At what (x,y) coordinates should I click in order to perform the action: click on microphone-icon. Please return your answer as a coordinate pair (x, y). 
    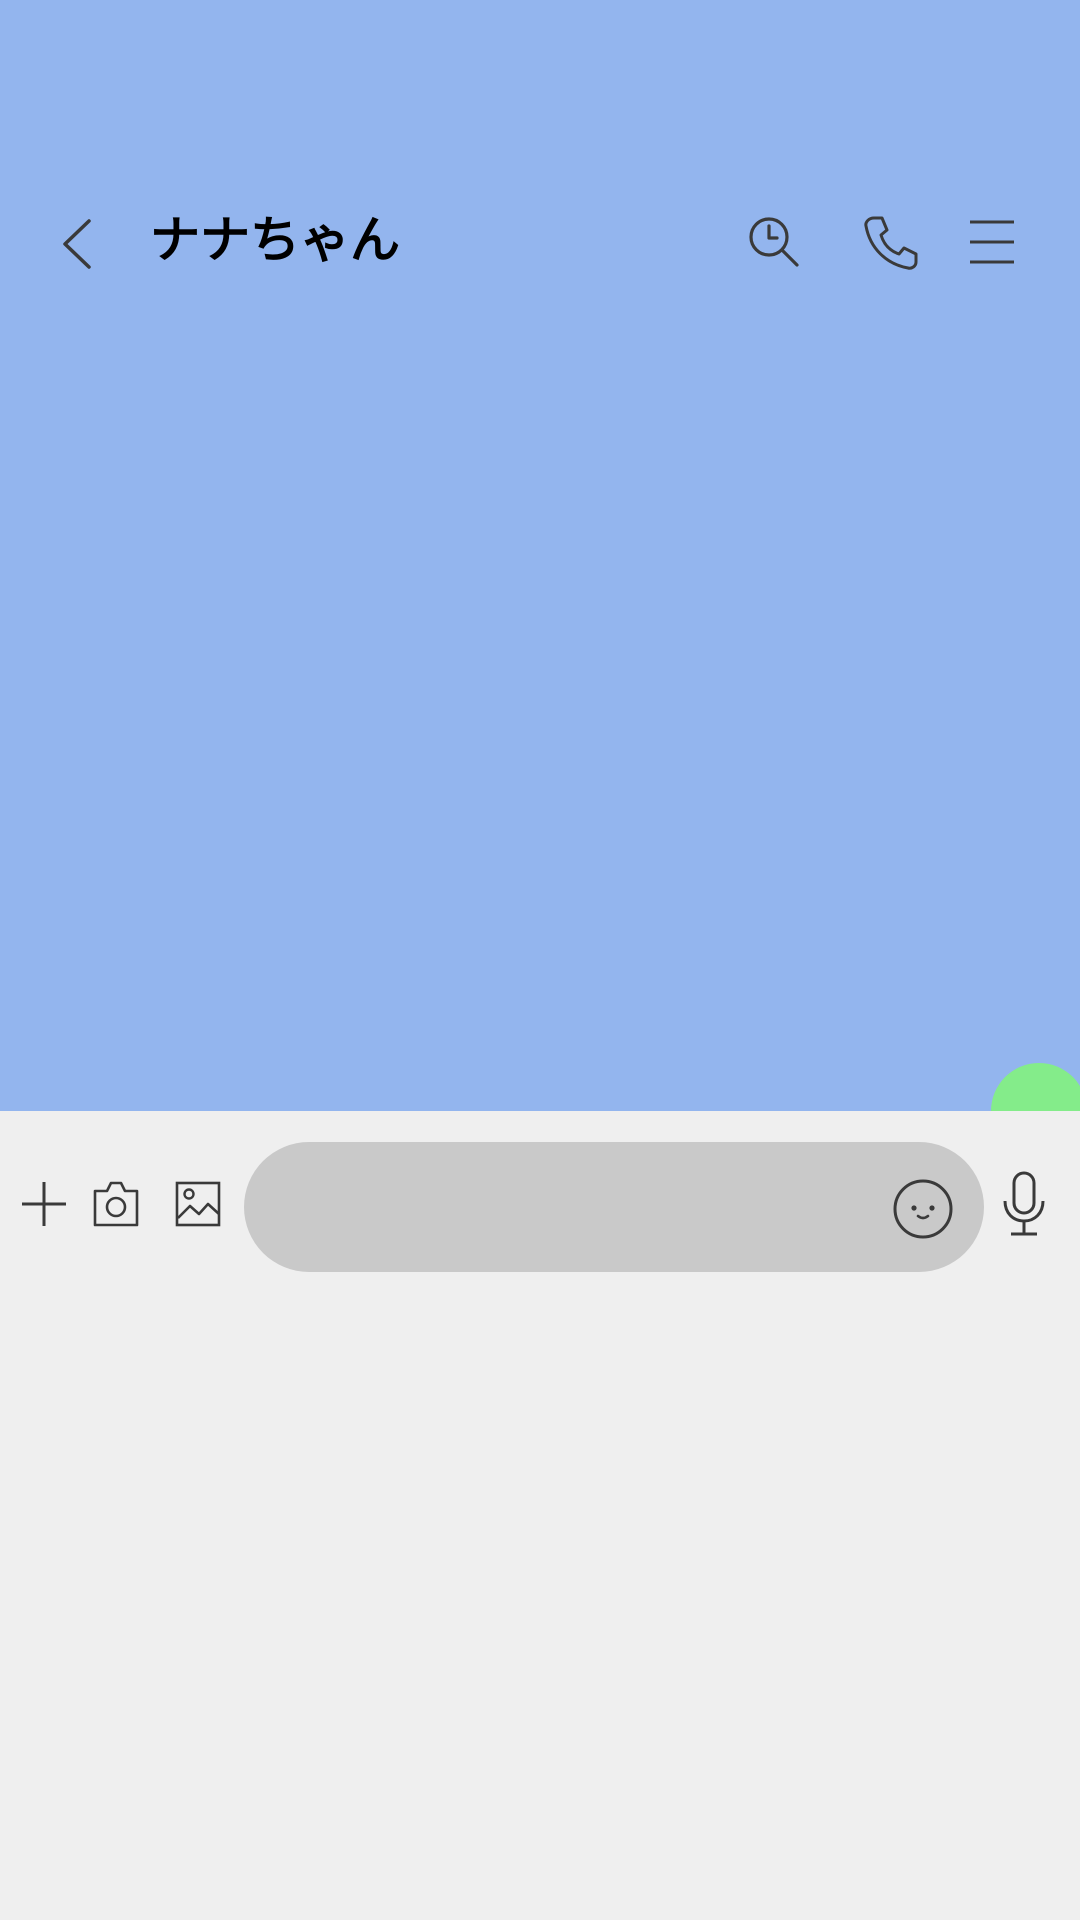
    Looking at the image, I should click on (1024, 1203).